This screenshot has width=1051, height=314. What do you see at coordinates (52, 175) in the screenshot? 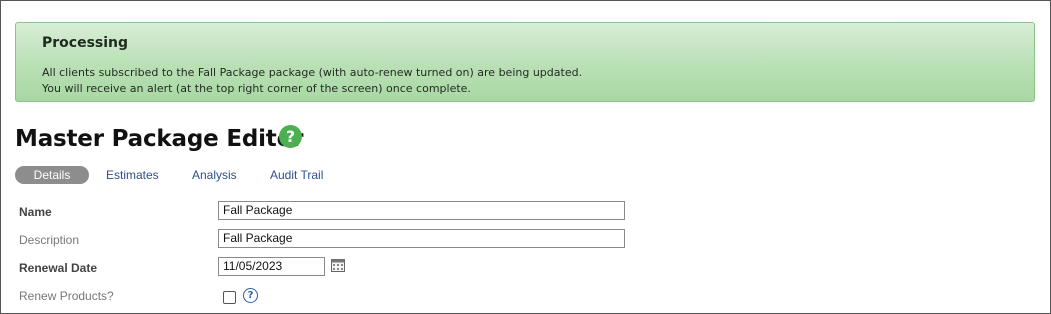
I see `tab-details: Details` at bounding box center [52, 175].